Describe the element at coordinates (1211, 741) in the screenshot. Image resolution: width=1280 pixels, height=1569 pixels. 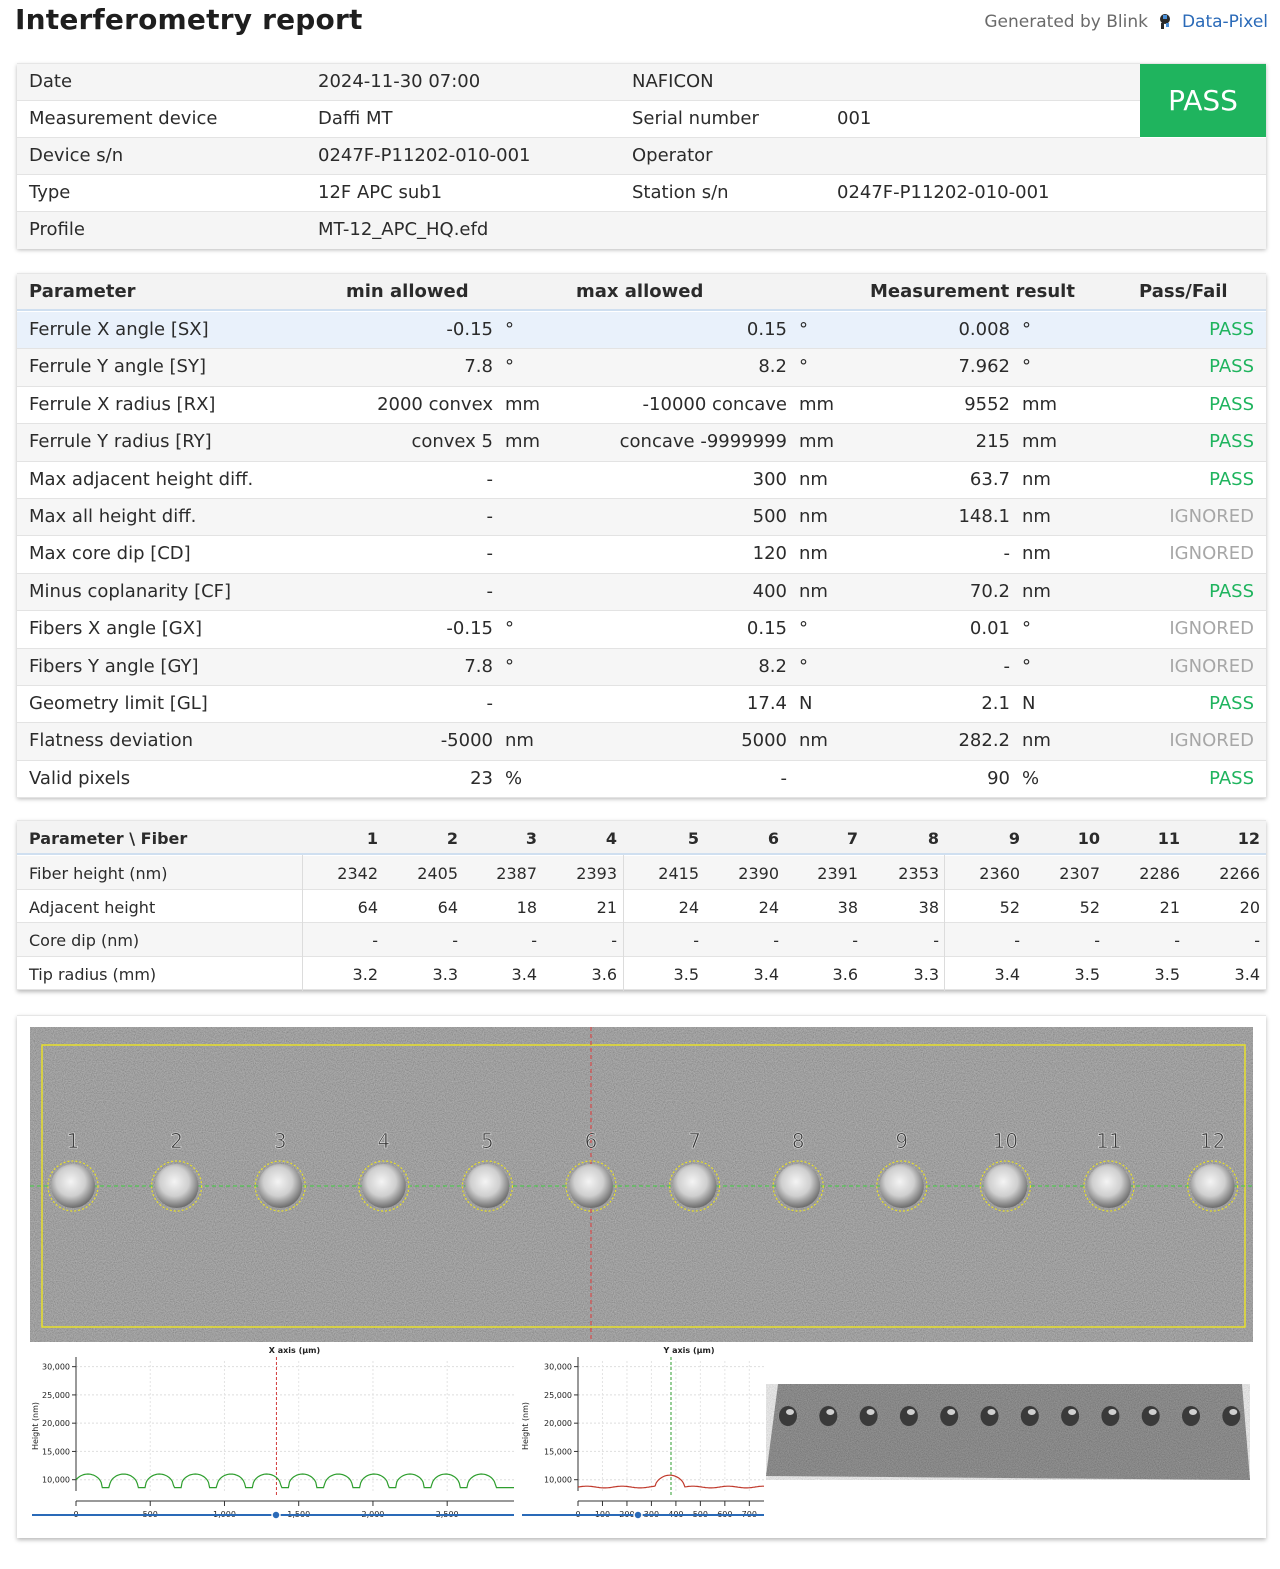
I see `status-badge: IGNORED` at that location.